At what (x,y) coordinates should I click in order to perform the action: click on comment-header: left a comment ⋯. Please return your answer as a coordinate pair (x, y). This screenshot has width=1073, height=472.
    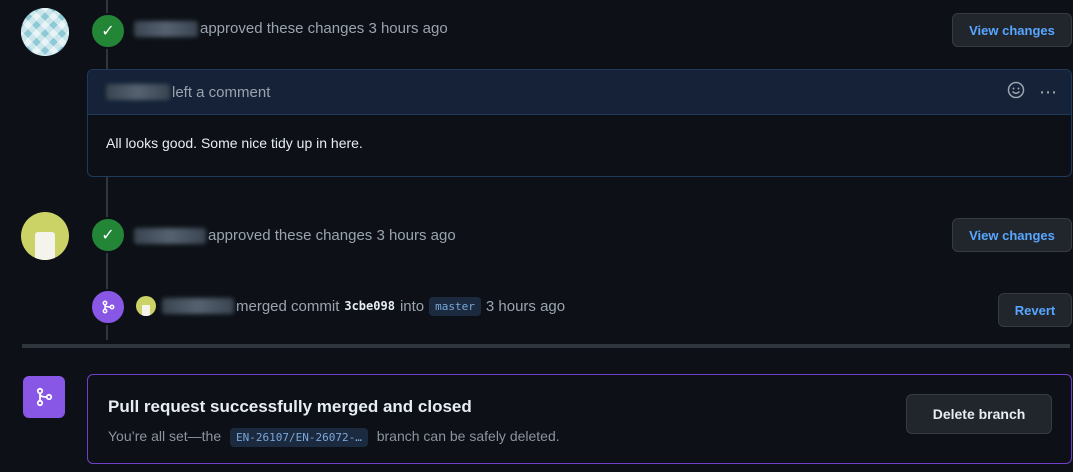
    Looking at the image, I should click on (579, 92).